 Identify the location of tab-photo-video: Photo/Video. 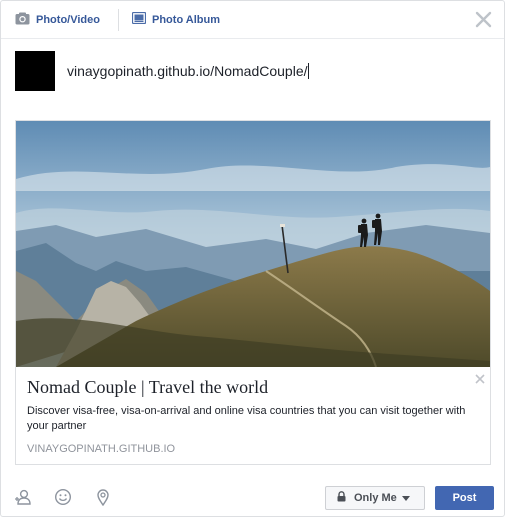
(57, 19).